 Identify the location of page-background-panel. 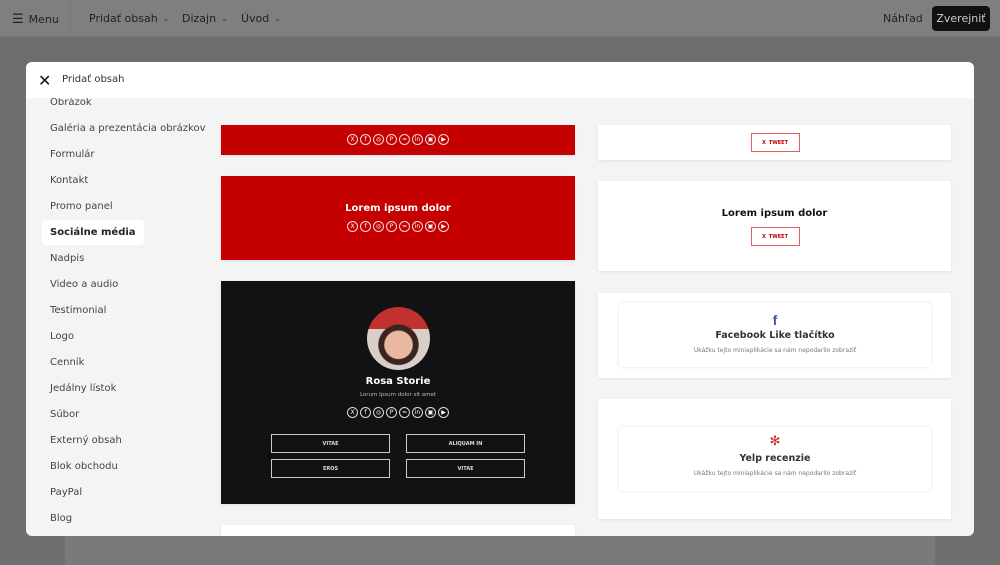
(500, 550).